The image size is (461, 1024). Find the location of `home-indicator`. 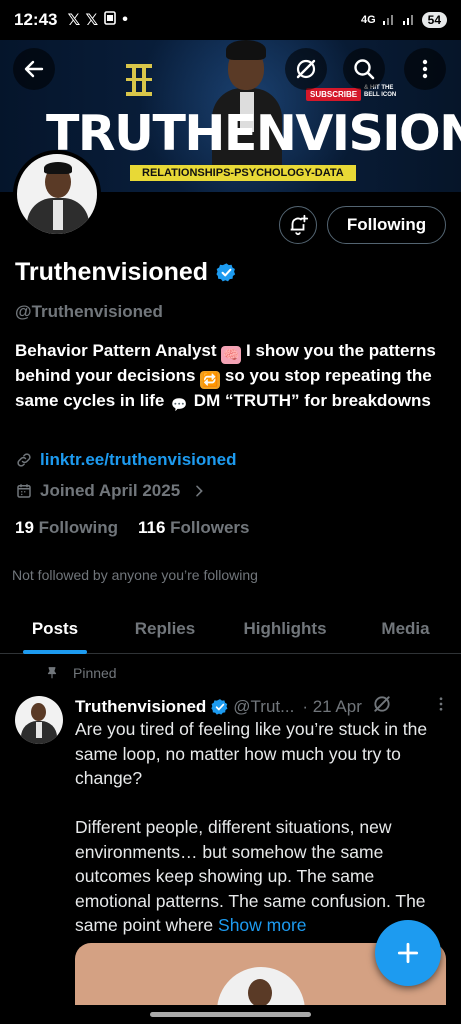

home-indicator is located at coordinates (230, 1014).